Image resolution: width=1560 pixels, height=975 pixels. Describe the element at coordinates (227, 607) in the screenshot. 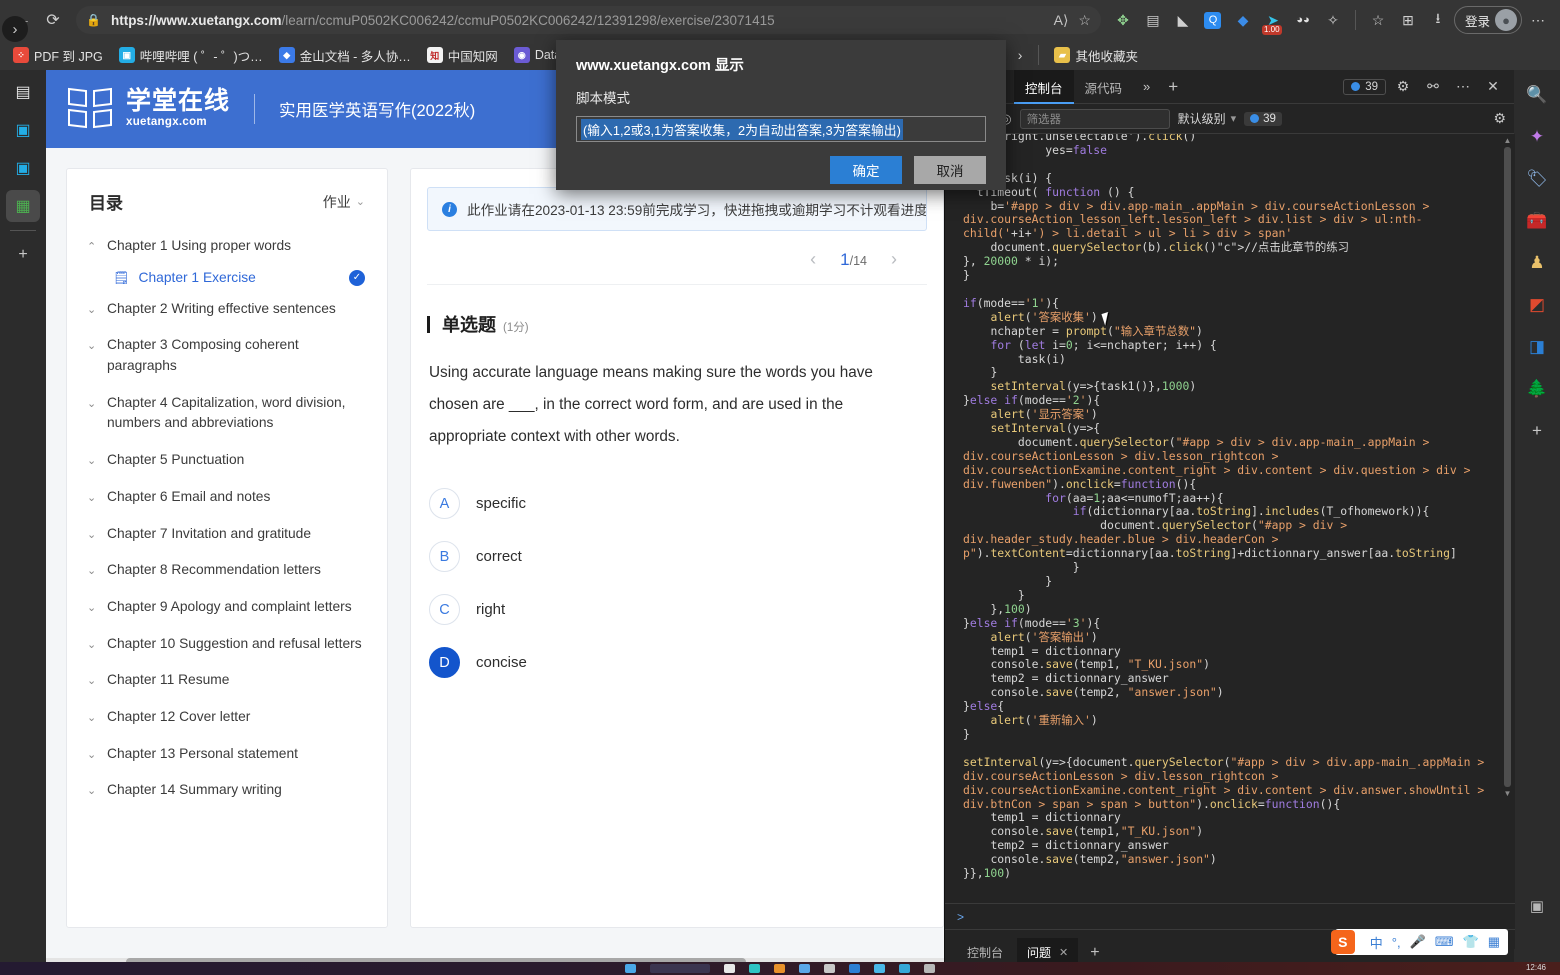

I see `catalog-chapter-9: ⌄ Chapter 9 Apology and complaint letters` at that location.